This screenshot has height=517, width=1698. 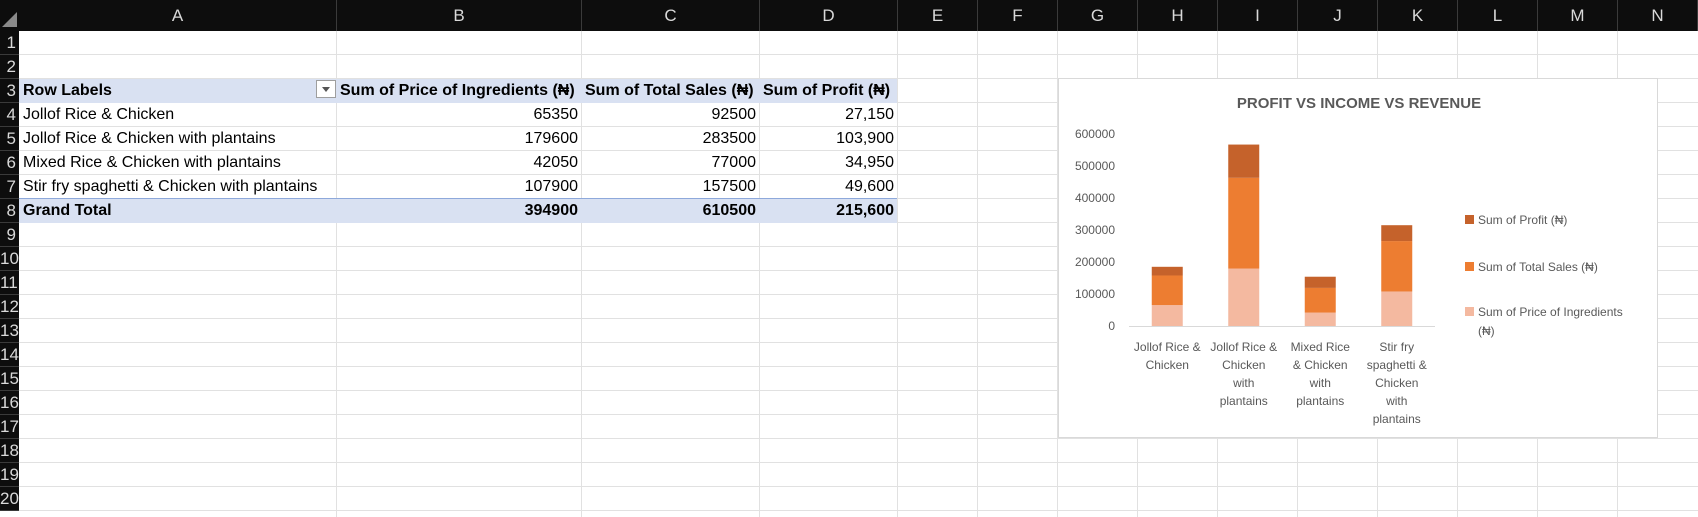 I want to click on row-header-11: 11, so click(x=9, y=283).